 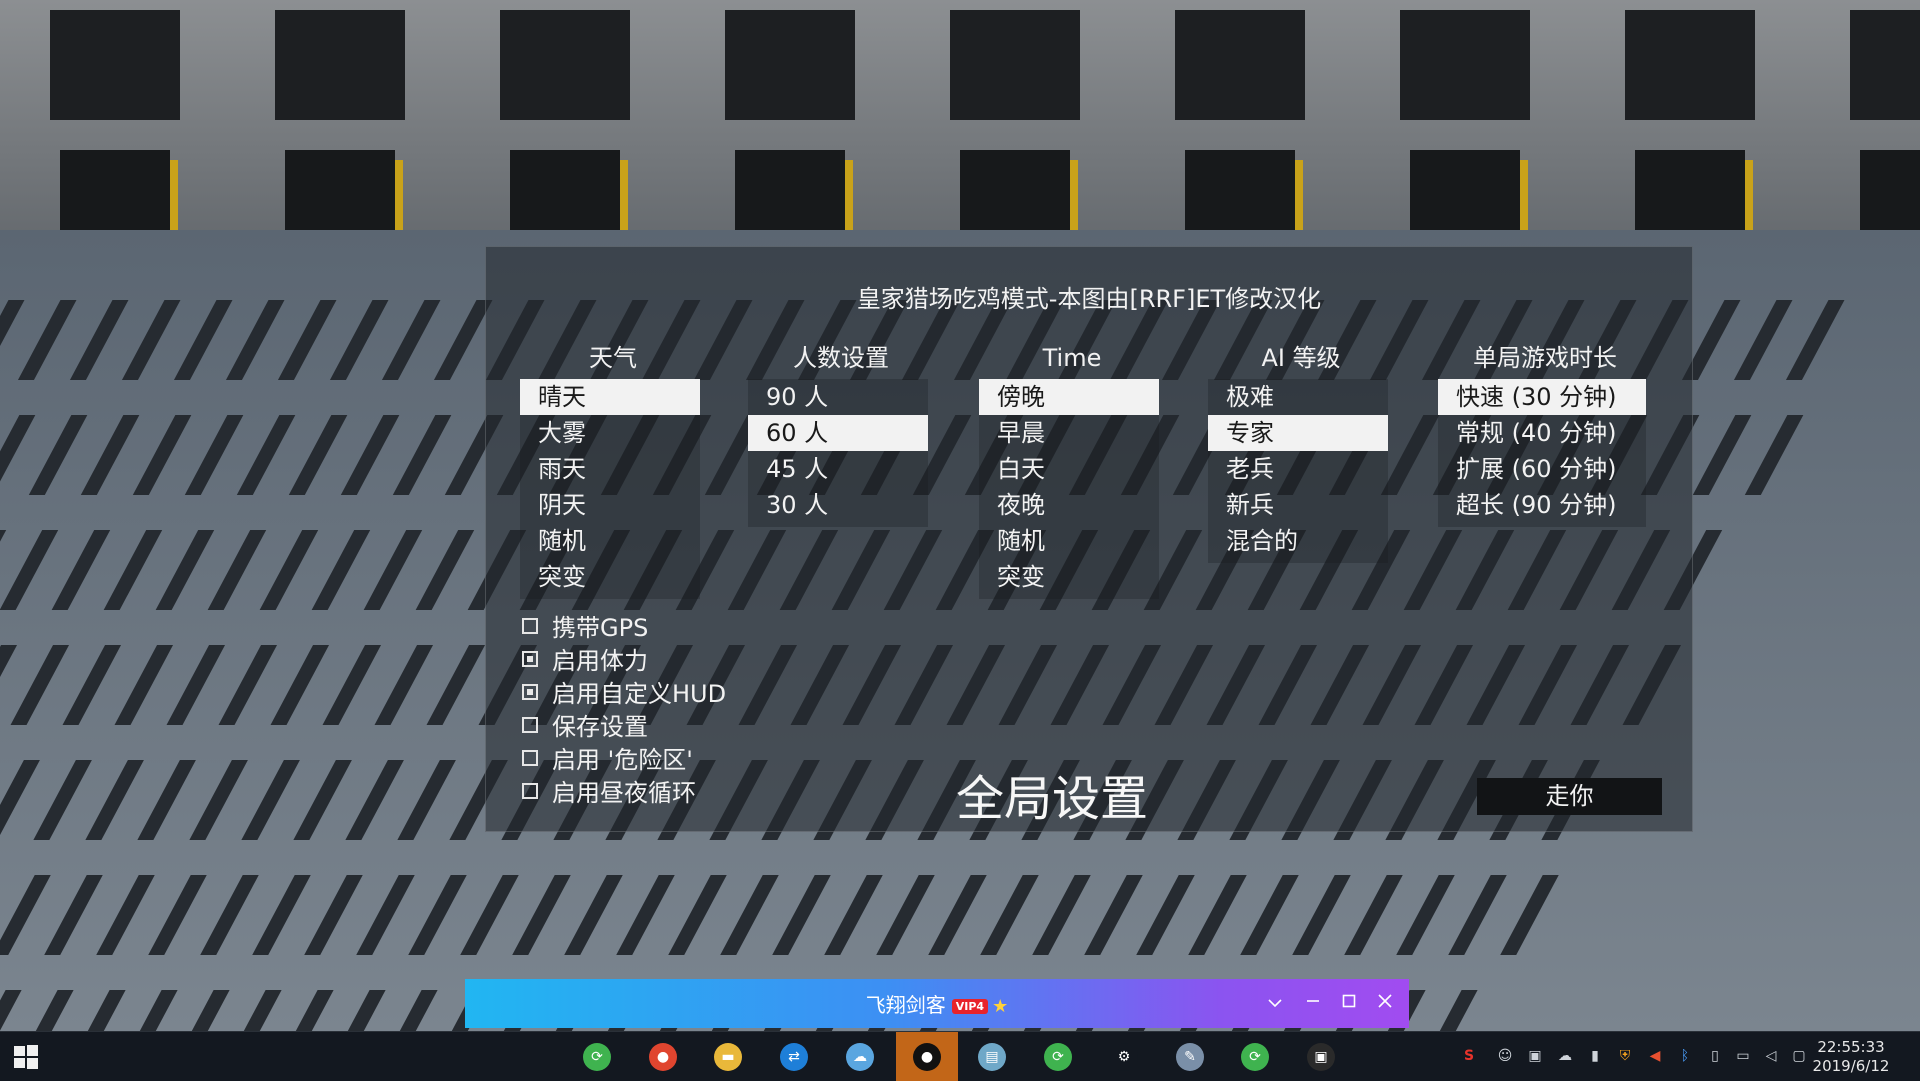 I want to click on players-column: 人数设置 90 人 60 人 45 人 30 人, so click(x=838, y=435).